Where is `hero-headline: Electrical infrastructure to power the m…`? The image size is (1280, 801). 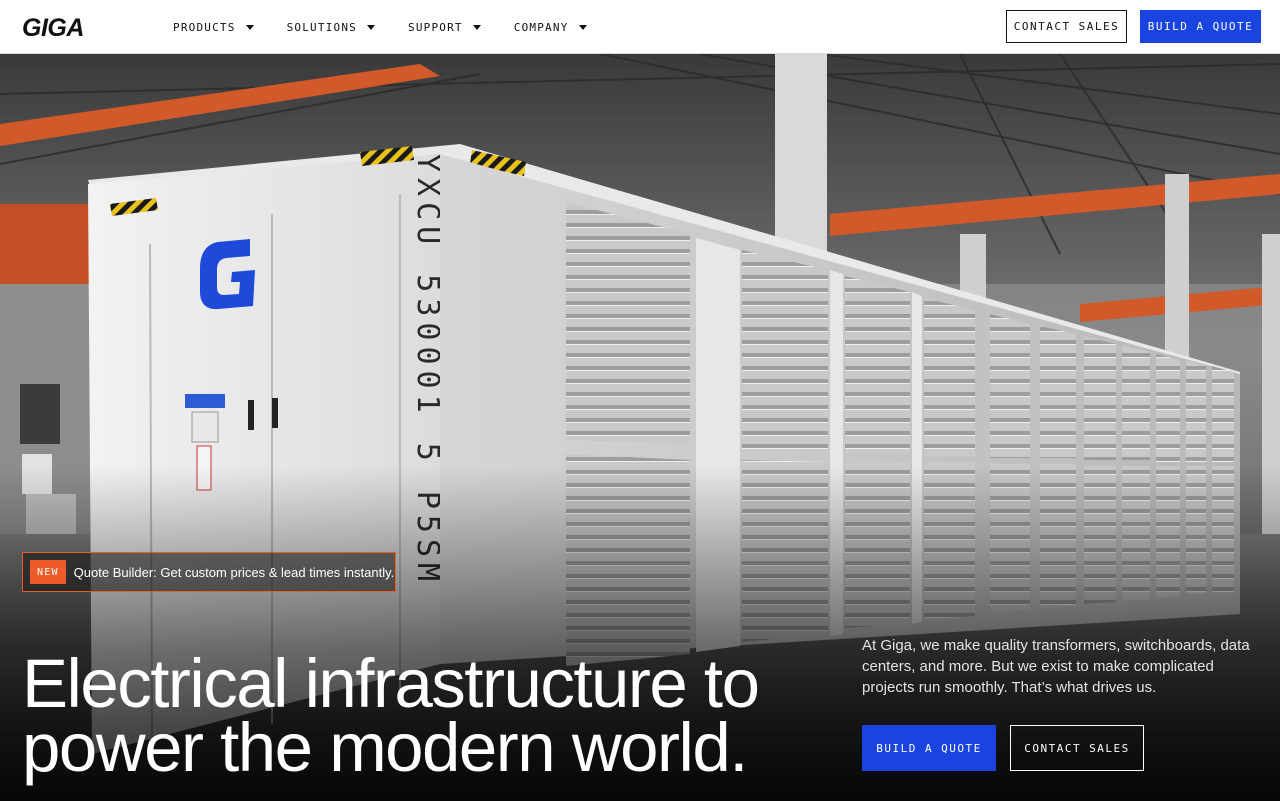 hero-headline: Electrical infrastructure to power the m… is located at coordinates (412, 715).